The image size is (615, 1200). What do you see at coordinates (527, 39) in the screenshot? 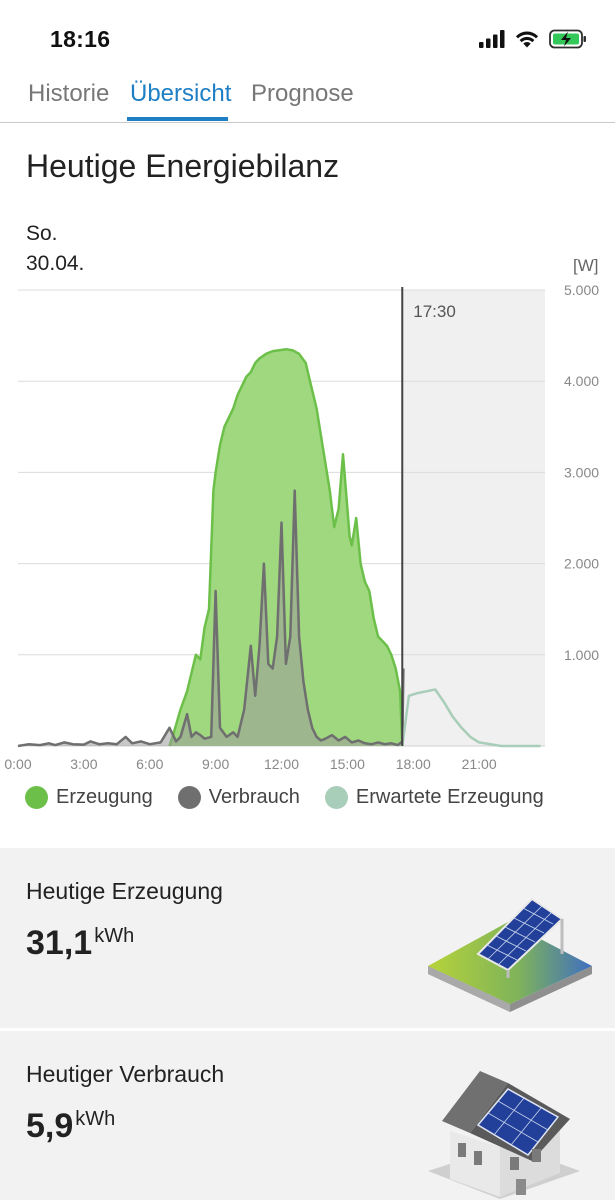
I see `wifi-icon` at bounding box center [527, 39].